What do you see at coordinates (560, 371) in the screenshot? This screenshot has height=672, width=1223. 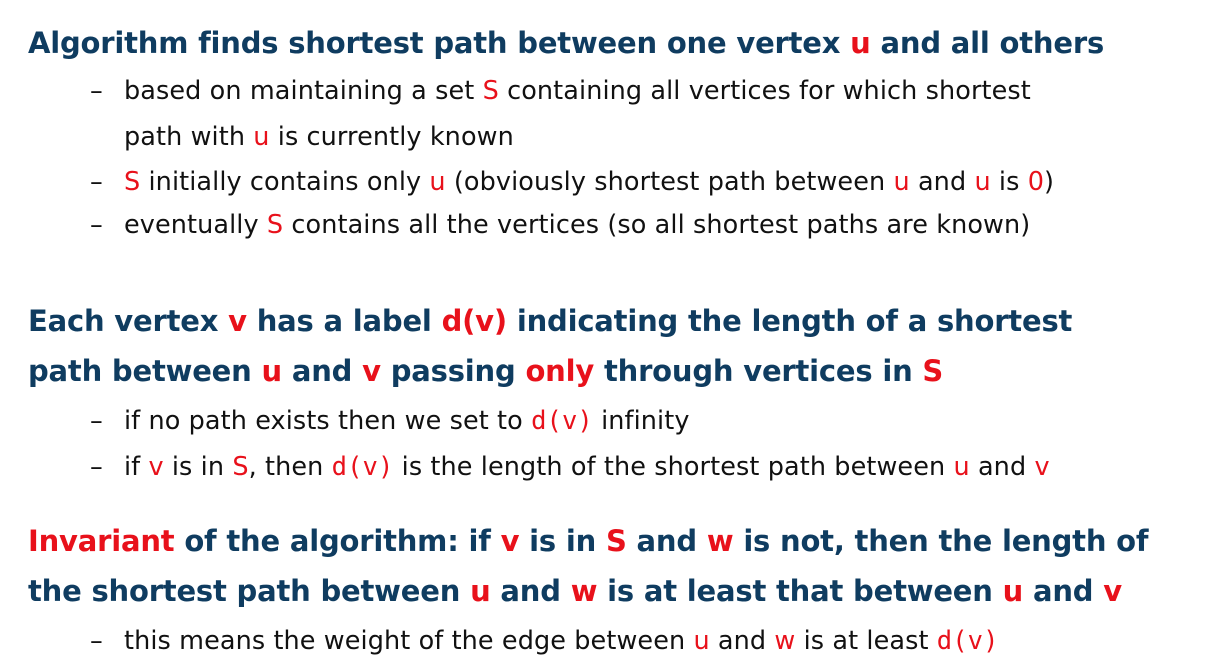 I see `highlight-term: only` at bounding box center [560, 371].